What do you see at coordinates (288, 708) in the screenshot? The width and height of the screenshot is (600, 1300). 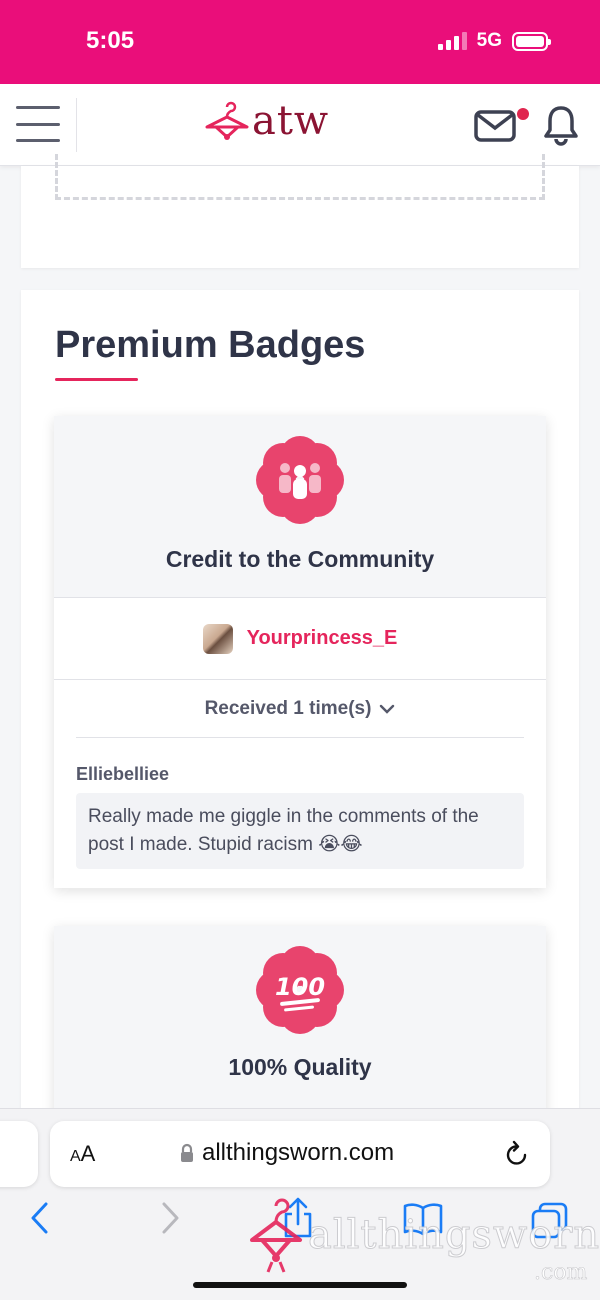 I see `received-label: Received 1 time(s)` at bounding box center [288, 708].